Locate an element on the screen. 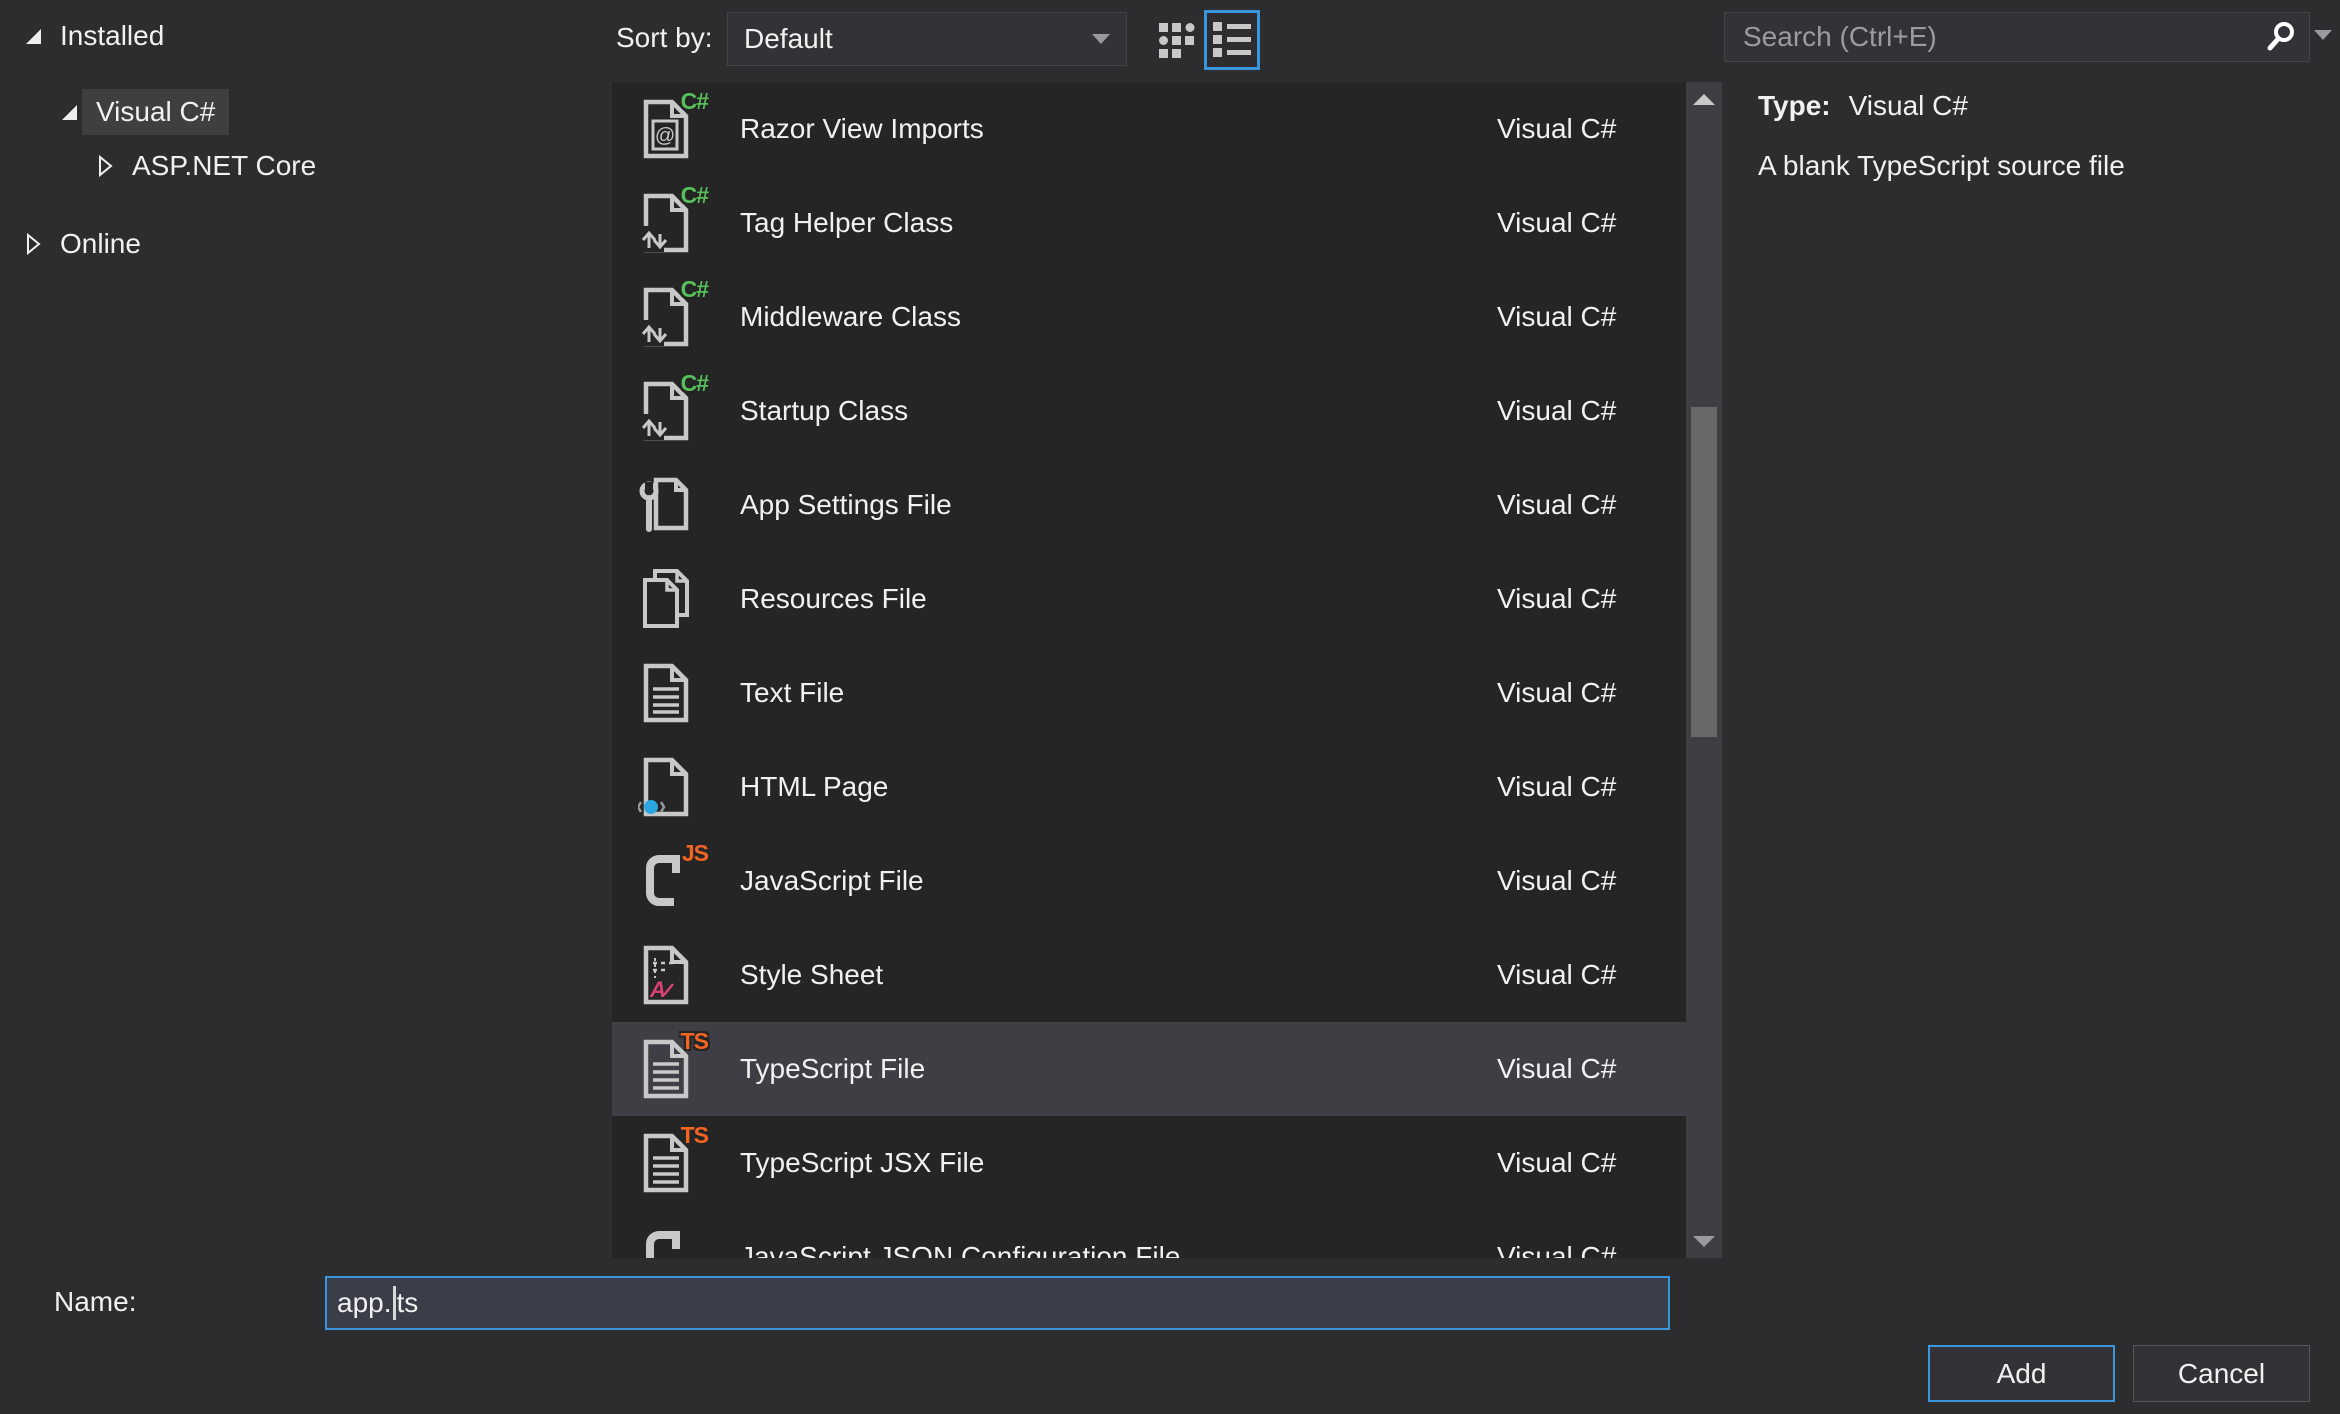 This screenshot has height=1414, width=2340. magnifier-icon is located at coordinates (2281, 37).